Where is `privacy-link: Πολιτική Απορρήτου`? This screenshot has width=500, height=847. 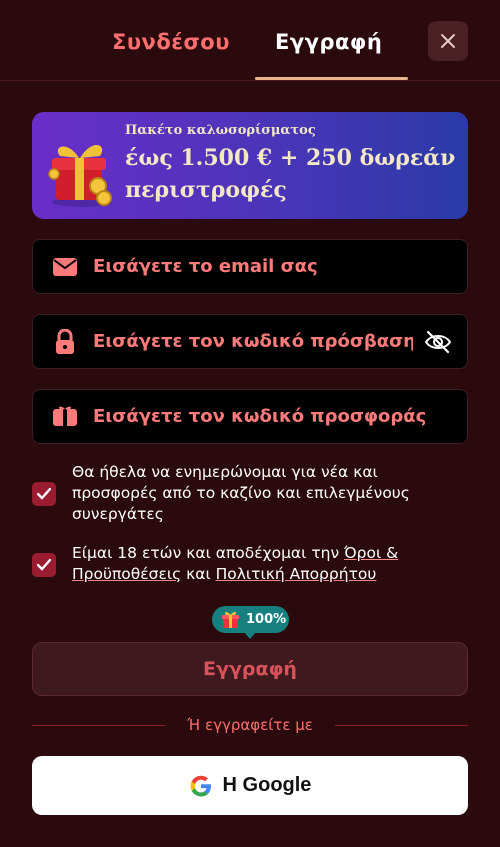 privacy-link: Πολιτική Απορρήτου is located at coordinates (296, 574).